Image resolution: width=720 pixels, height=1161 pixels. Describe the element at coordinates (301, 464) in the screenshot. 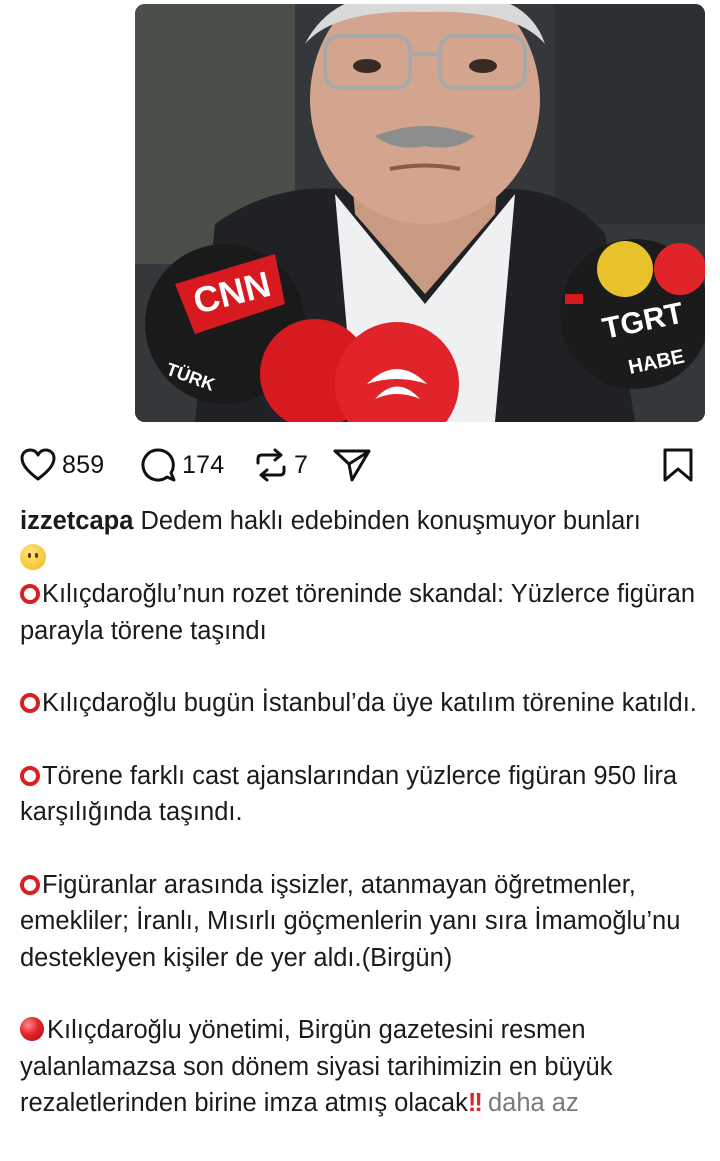

I see `repost-count: 7` at that location.